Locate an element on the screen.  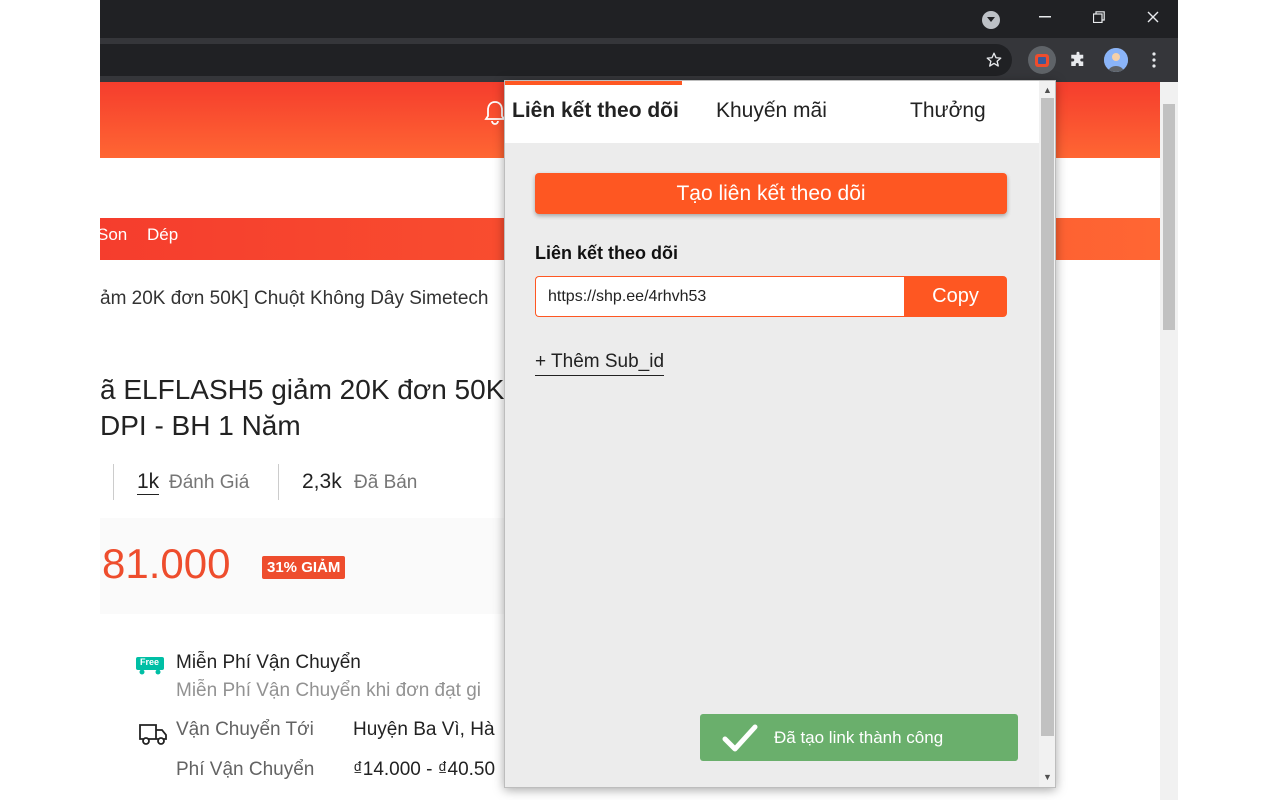
discount-badge: 31% GIẢM is located at coordinates (304, 567).